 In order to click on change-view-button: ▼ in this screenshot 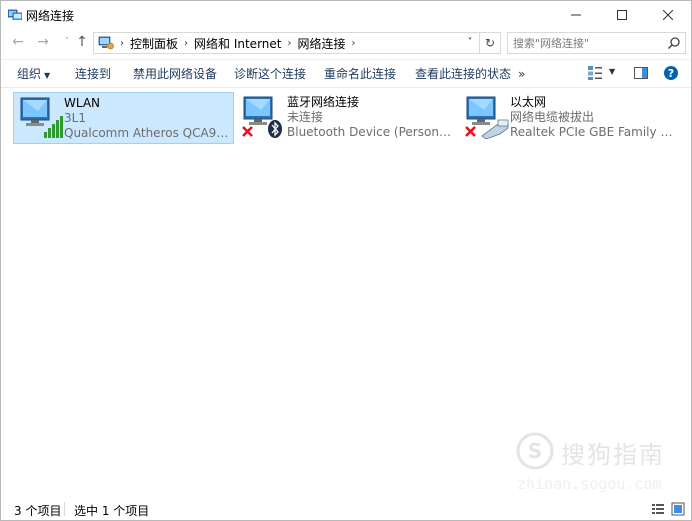, I will do `click(601, 74)`.